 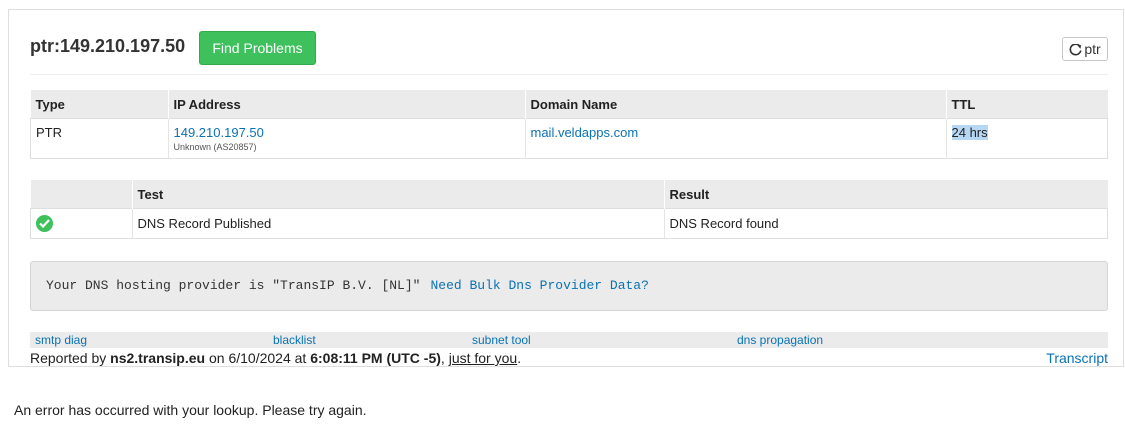 What do you see at coordinates (501, 340) in the screenshot?
I see `subnet-tool-link: subnet tool` at bounding box center [501, 340].